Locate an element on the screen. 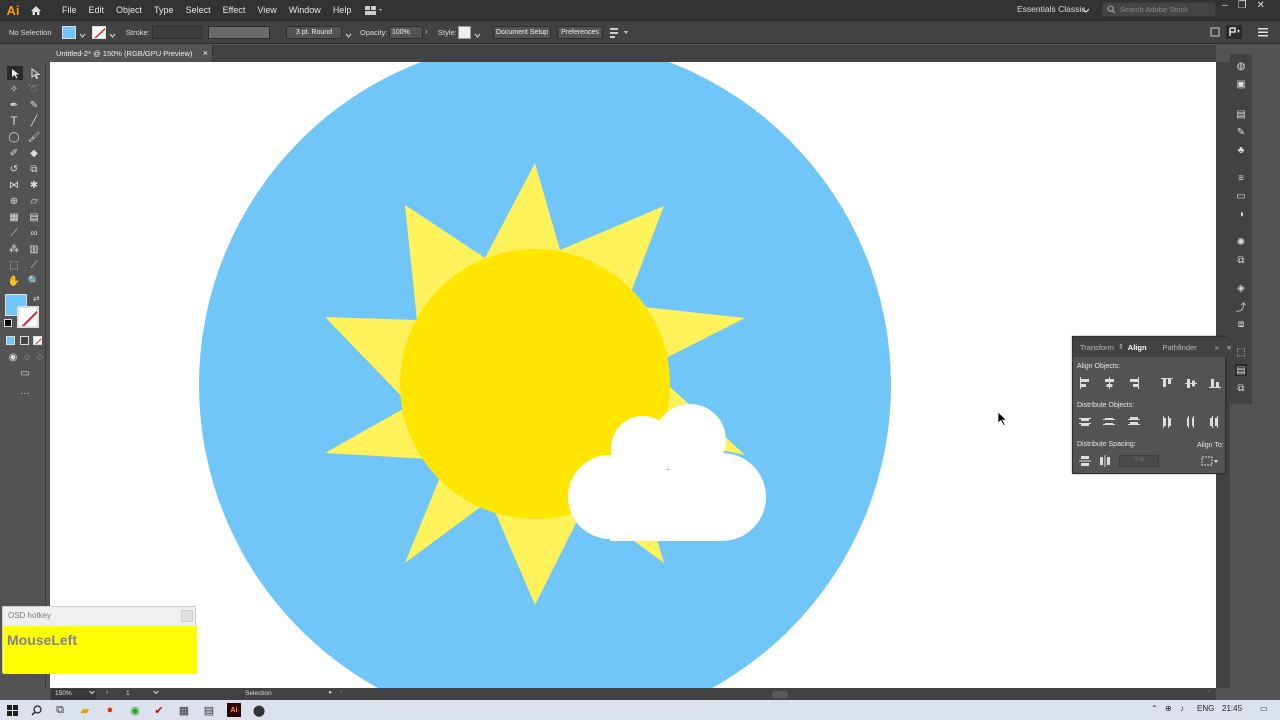 This screenshot has height=720, width=1280. status-menu-icon: ▸ is located at coordinates (330, 692).